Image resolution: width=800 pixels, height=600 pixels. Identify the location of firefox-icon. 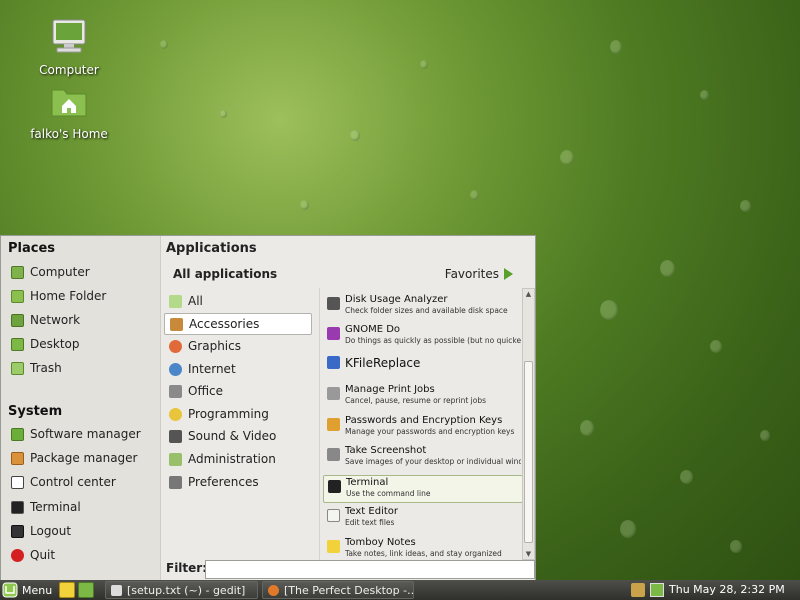
(273, 590).